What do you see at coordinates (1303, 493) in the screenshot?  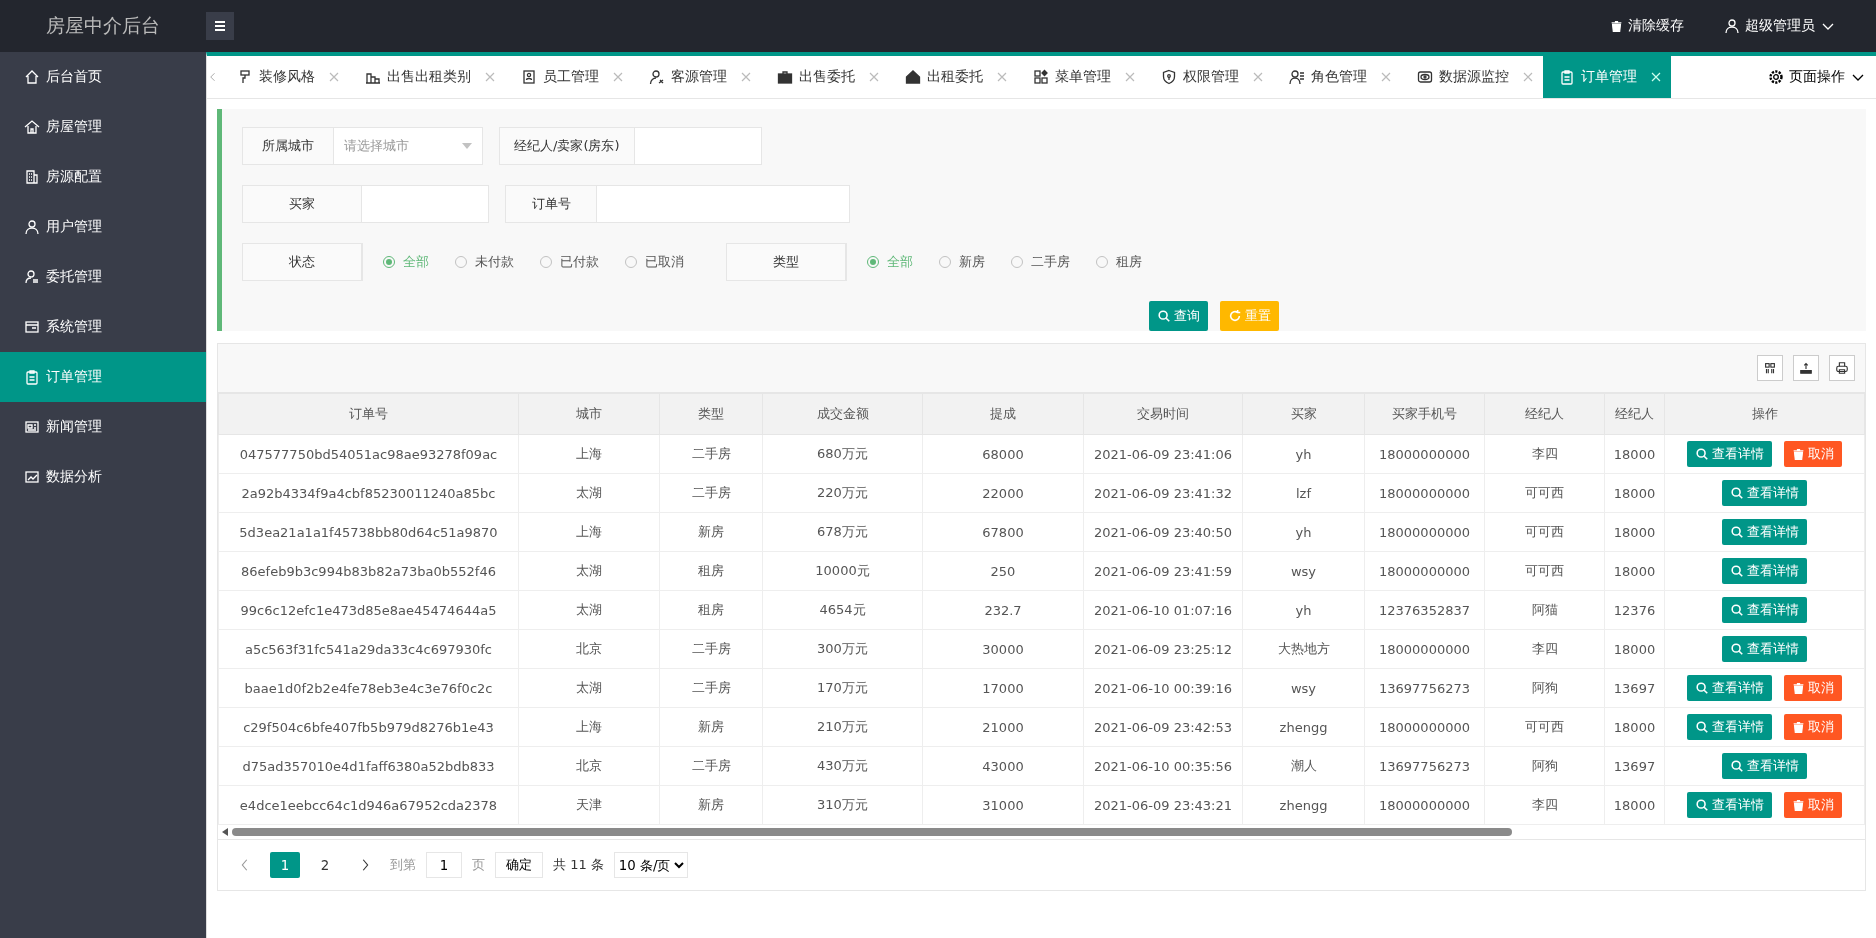 I see `table-cell: lzf` at bounding box center [1303, 493].